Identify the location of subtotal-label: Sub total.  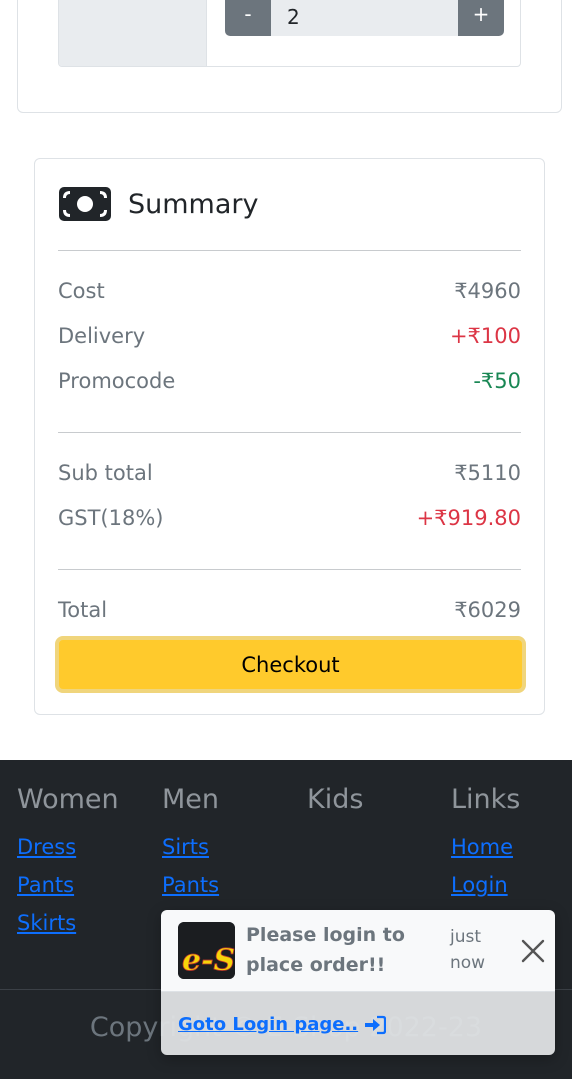
(105, 473).